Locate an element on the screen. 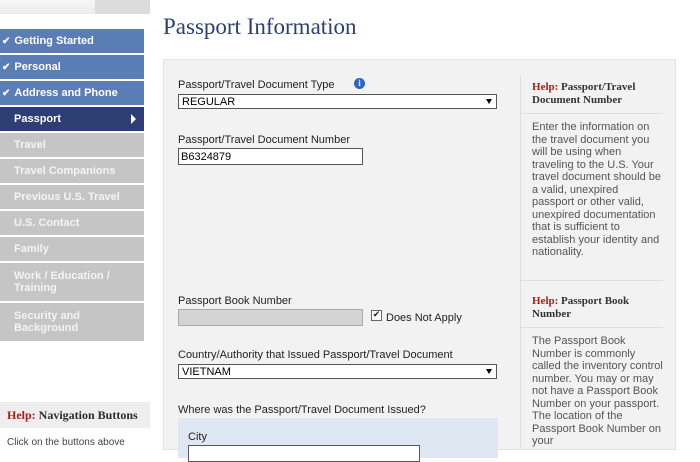 This screenshot has width=700, height=462. doc-type-label-text: Passport/Travel Document Type is located at coordinates (256, 85).